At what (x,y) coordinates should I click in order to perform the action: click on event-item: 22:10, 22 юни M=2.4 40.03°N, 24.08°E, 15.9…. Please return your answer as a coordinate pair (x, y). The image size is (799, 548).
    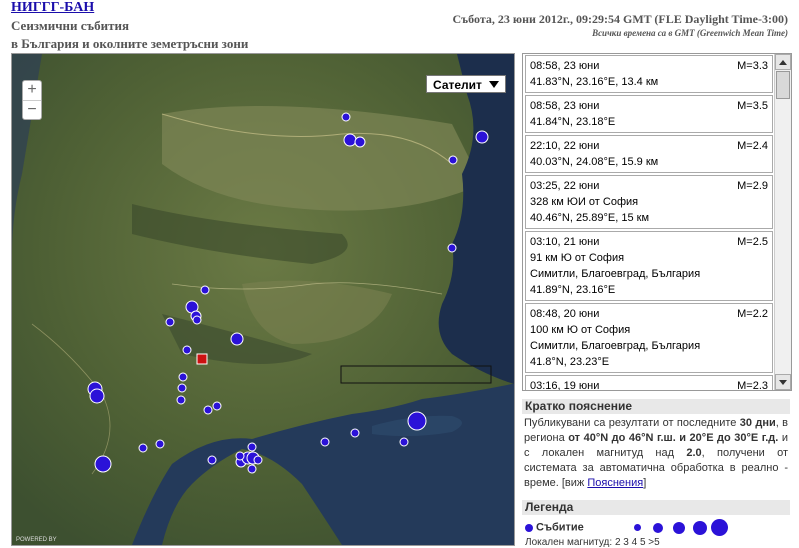
    Looking at the image, I should click on (649, 154).